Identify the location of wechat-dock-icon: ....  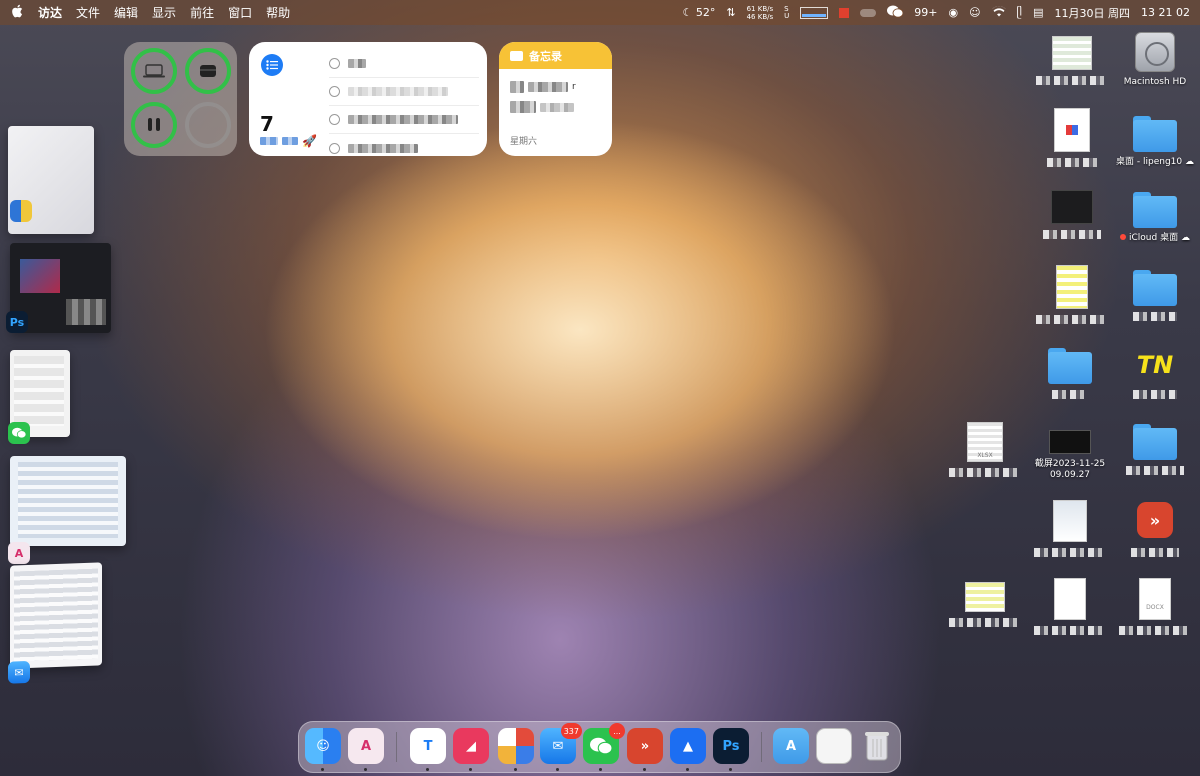
(604, 743).